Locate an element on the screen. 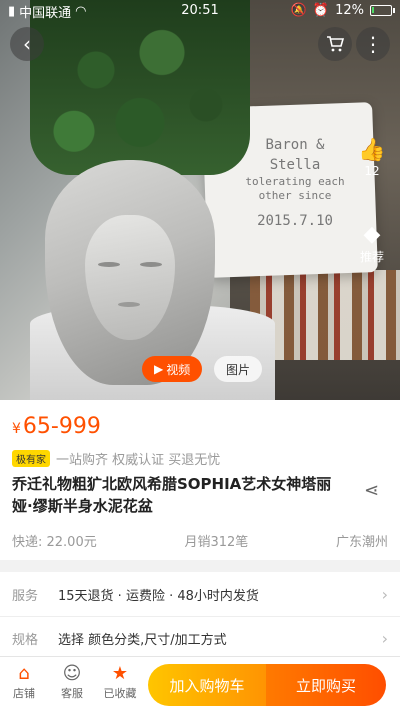 The image size is (400, 711). back-button: ‹ is located at coordinates (27, 44).